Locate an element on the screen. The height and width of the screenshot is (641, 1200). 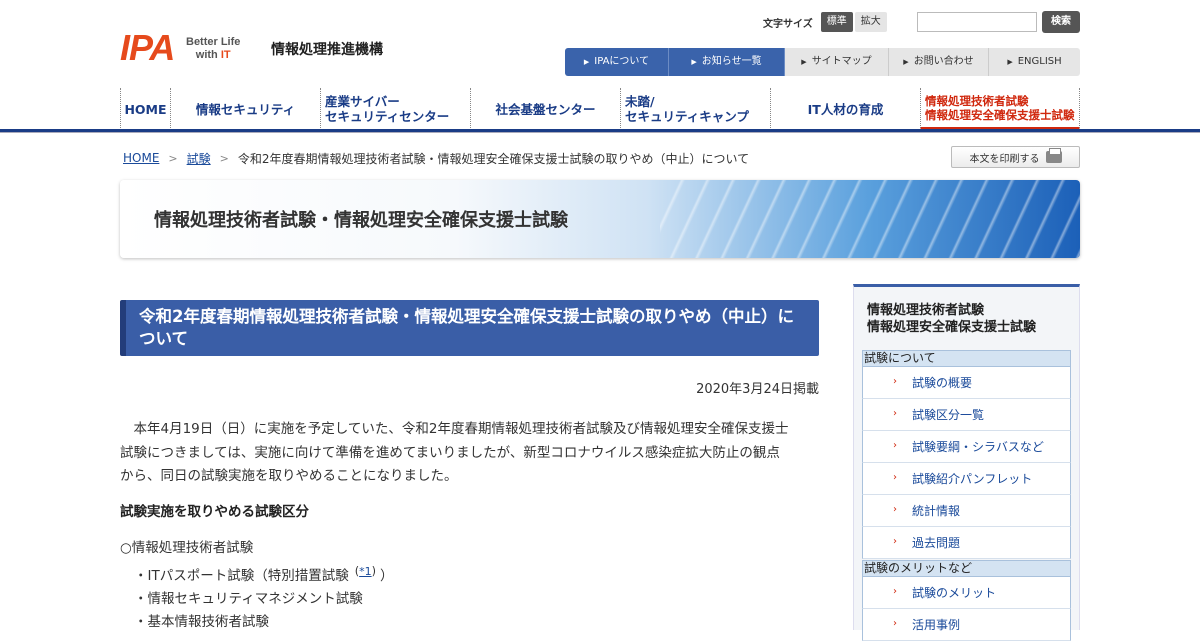
font-size-switcher: 文字サイズ 標準 拡大 is located at coordinates (825, 22).